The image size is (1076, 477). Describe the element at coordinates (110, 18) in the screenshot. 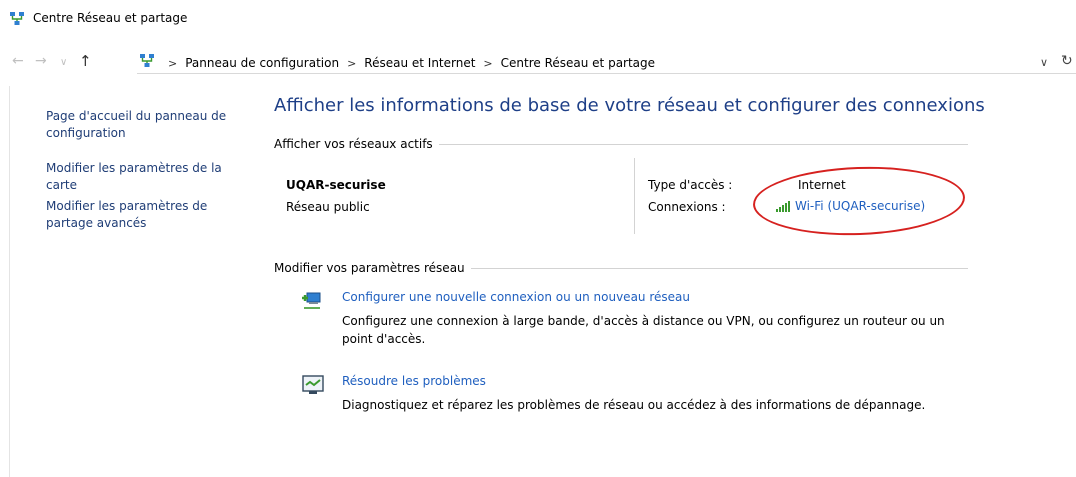

I see `window-title: Centre Réseau et partage` at that location.